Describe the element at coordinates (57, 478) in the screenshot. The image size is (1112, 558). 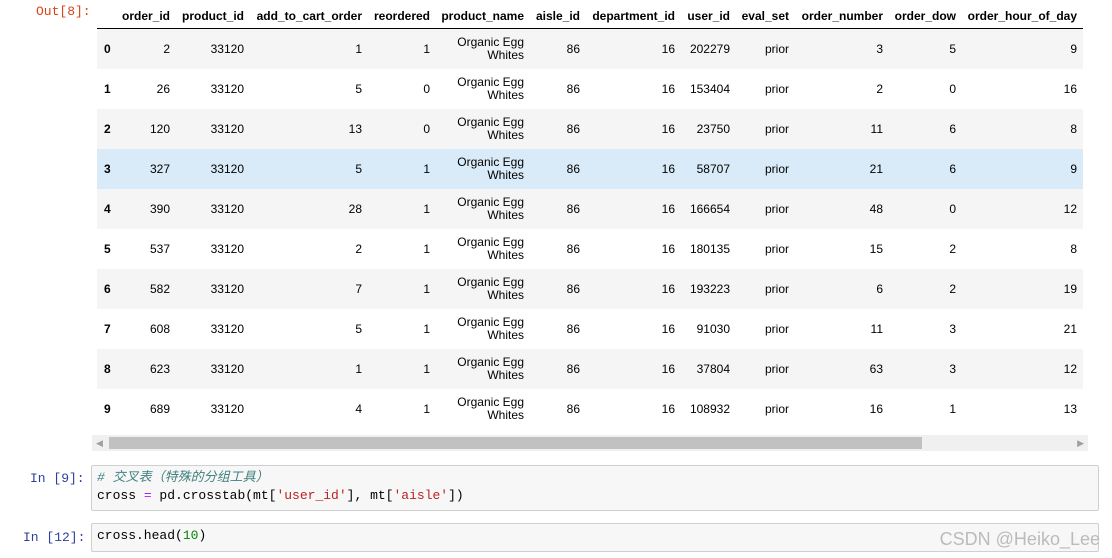
I see `cell-9-prompt: In [9]:` at that location.